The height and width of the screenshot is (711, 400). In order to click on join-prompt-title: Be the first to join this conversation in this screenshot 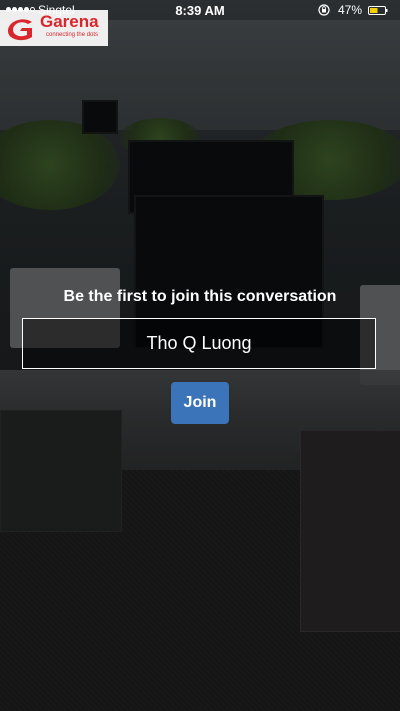, I will do `click(200, 296)`.